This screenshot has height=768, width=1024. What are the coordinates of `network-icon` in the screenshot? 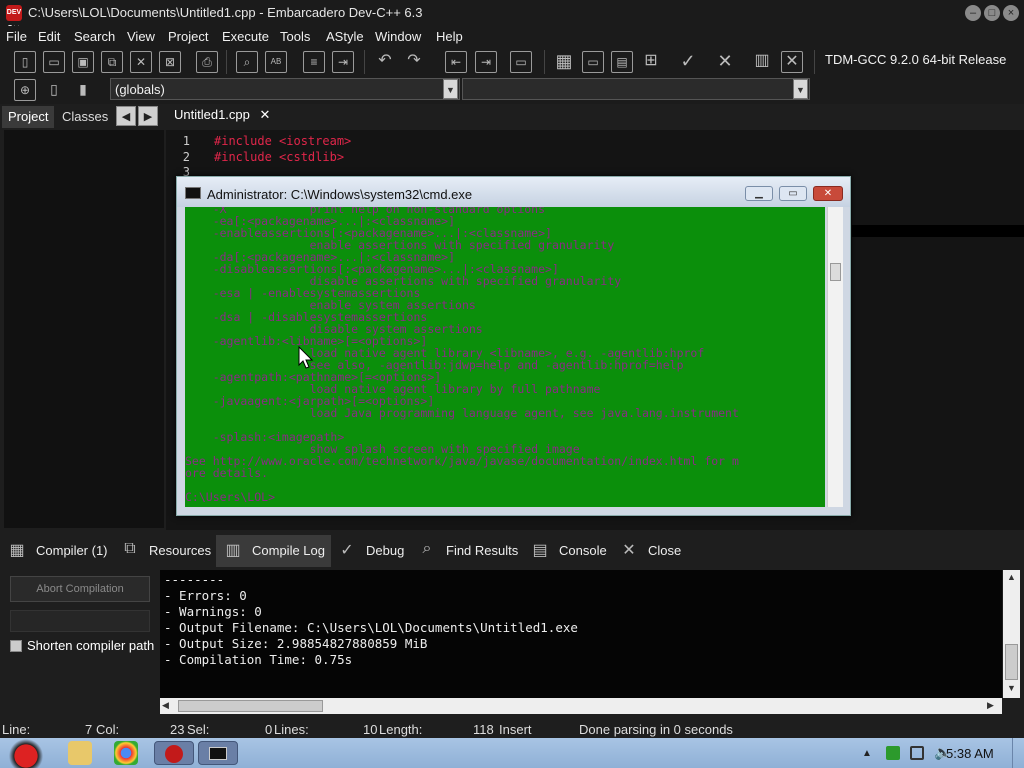 It's located at (917, 753).